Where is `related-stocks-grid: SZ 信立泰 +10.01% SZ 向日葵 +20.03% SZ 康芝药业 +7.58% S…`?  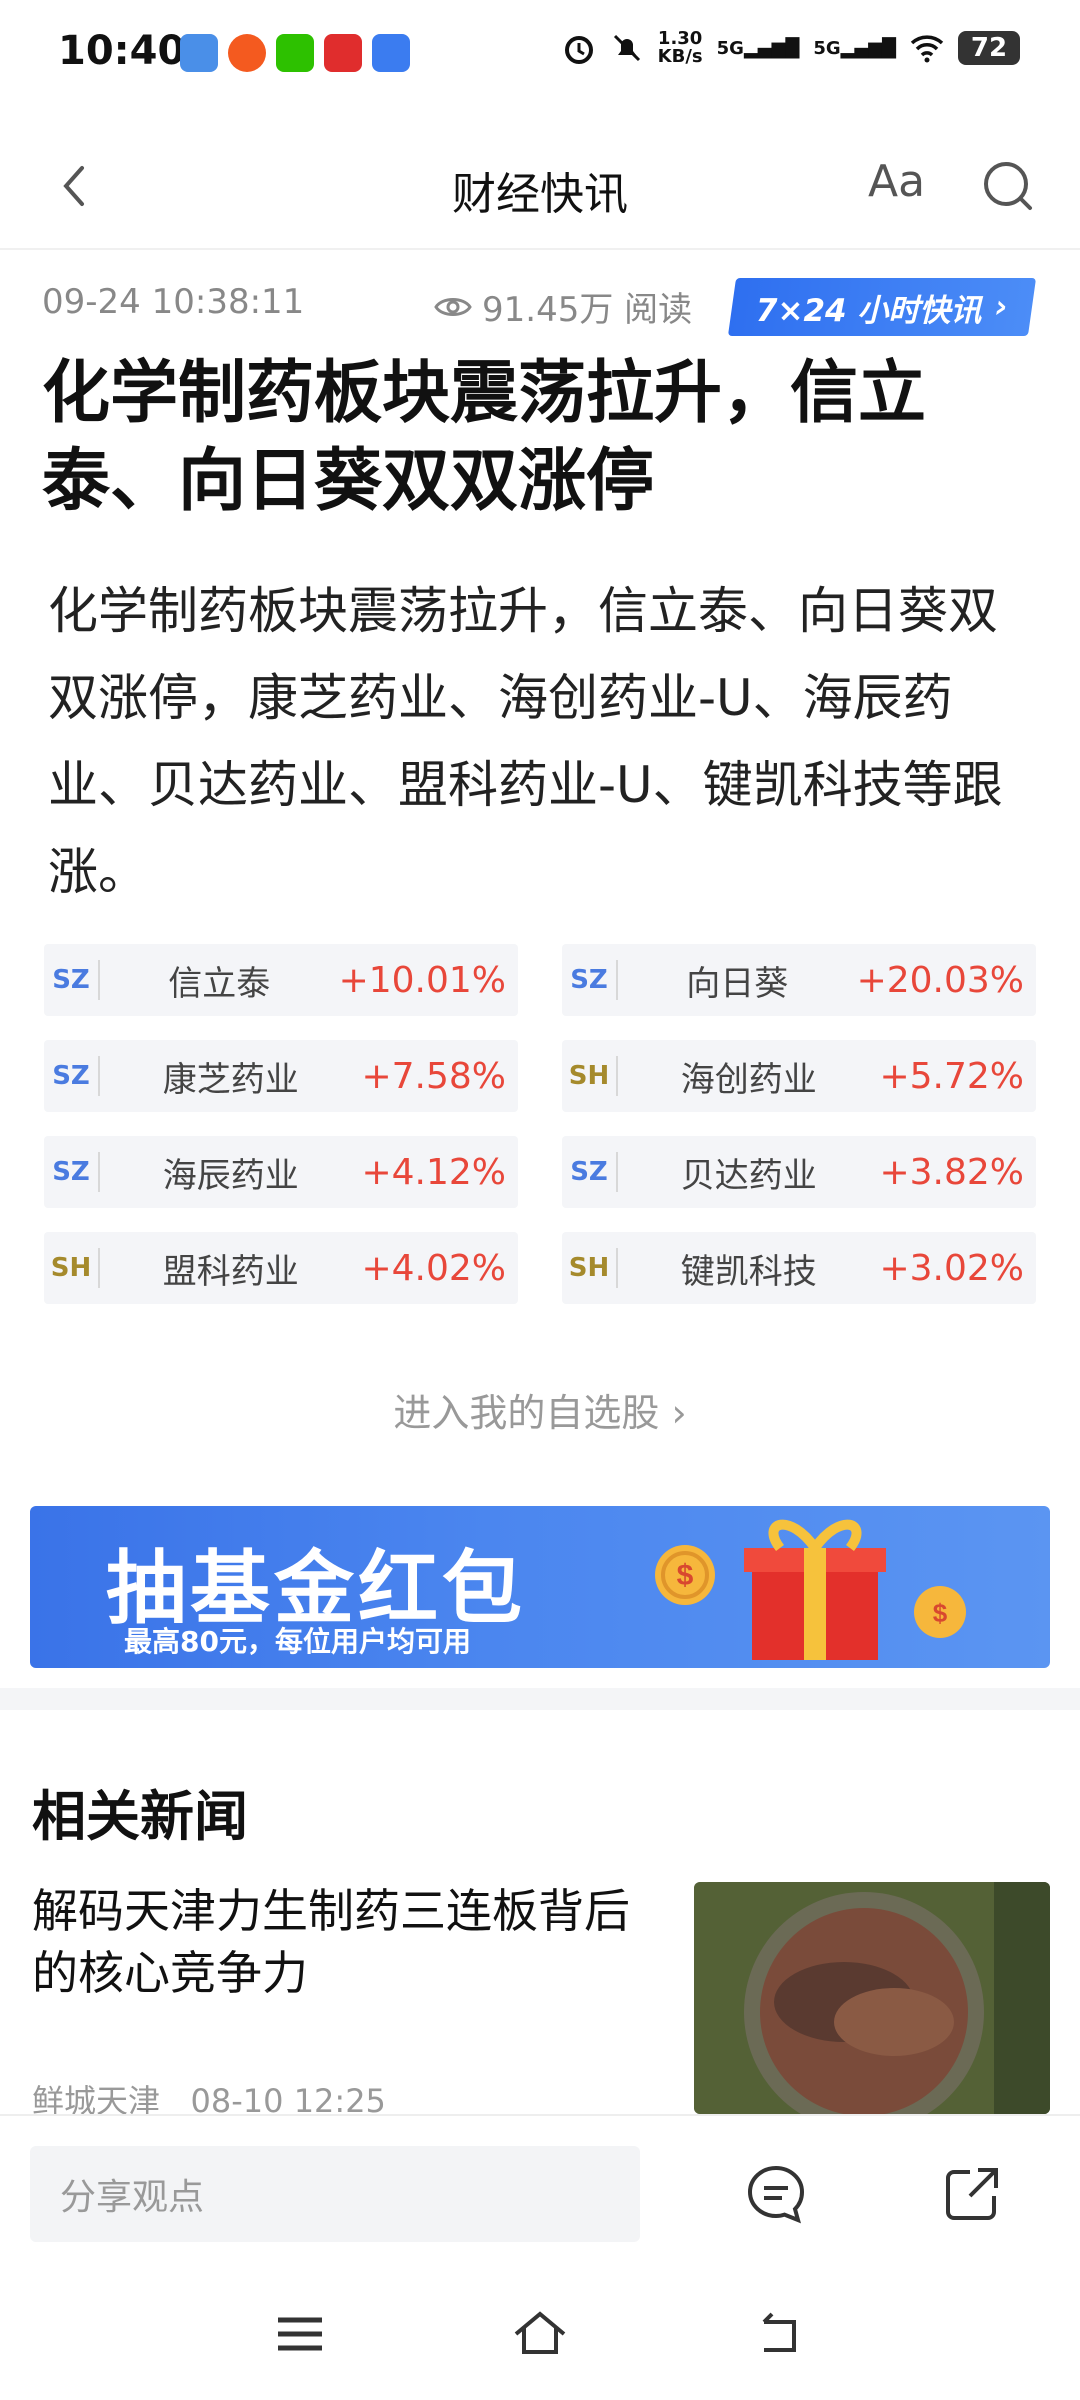
related-stocks-grid: SZ 信立泰 +10.01% SZ 向日葵 +20.03% SZ 康芝药业 +7.58% S… is located at coordinates (540, 1124).